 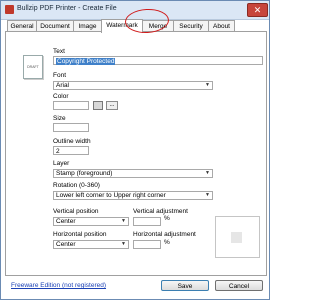 What do you see at coordinates (58, 285) in the screenshot?
I see `freeware-edition-link: Freeware Edition (not registered)` at bounding box center [58, 285].